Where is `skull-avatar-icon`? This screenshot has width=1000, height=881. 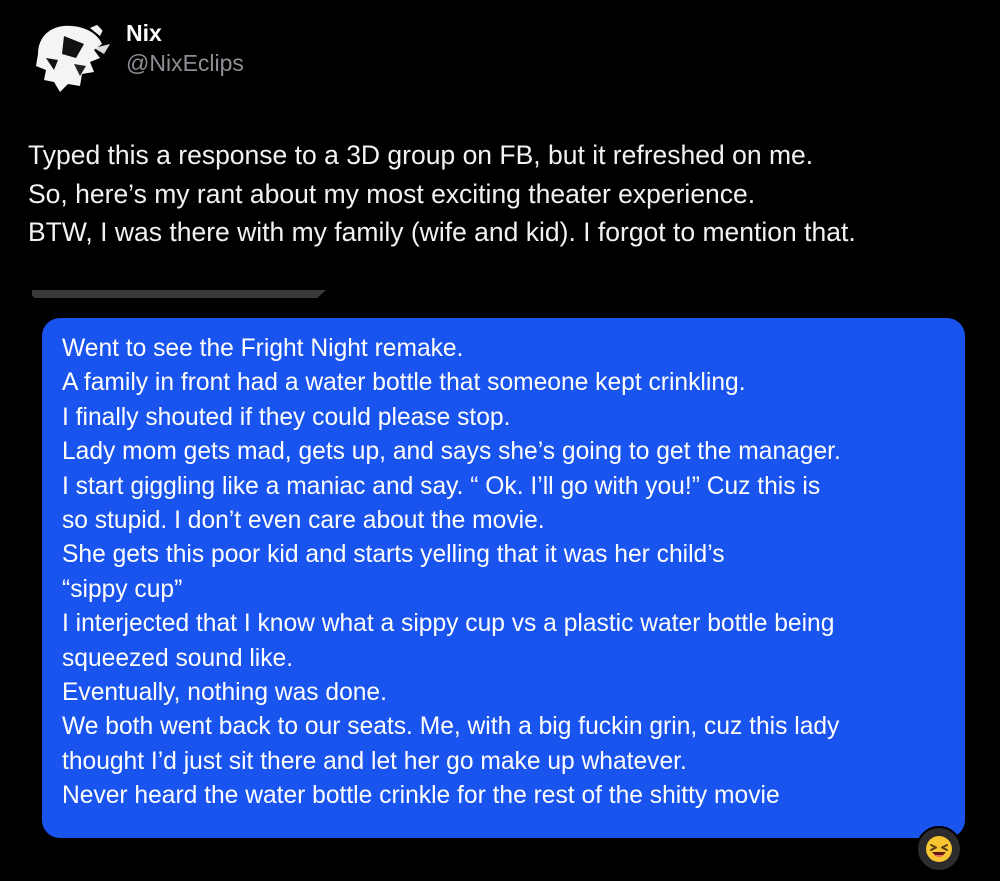
skull-avatar-icon is located at coordinates (68, 58).